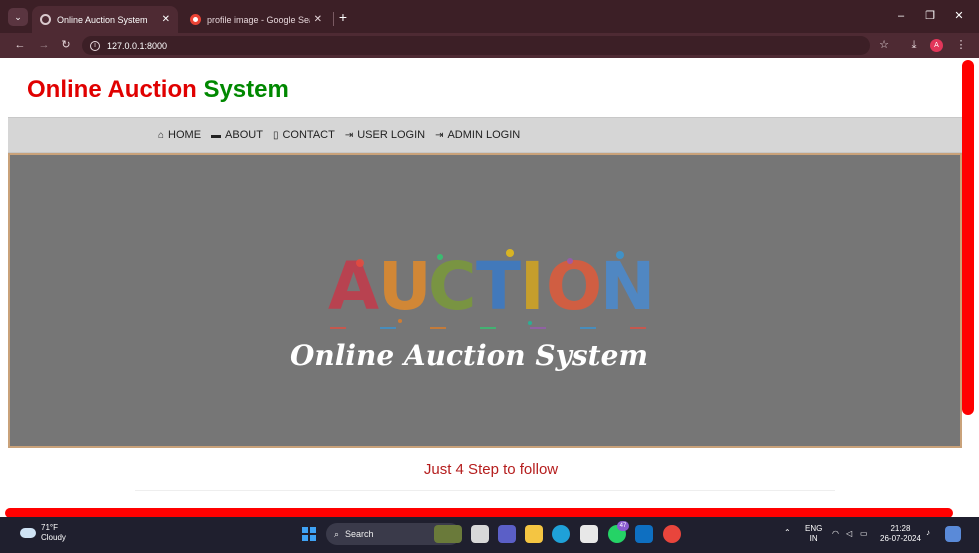  I want to click on edge-icon, so click(561, 534).